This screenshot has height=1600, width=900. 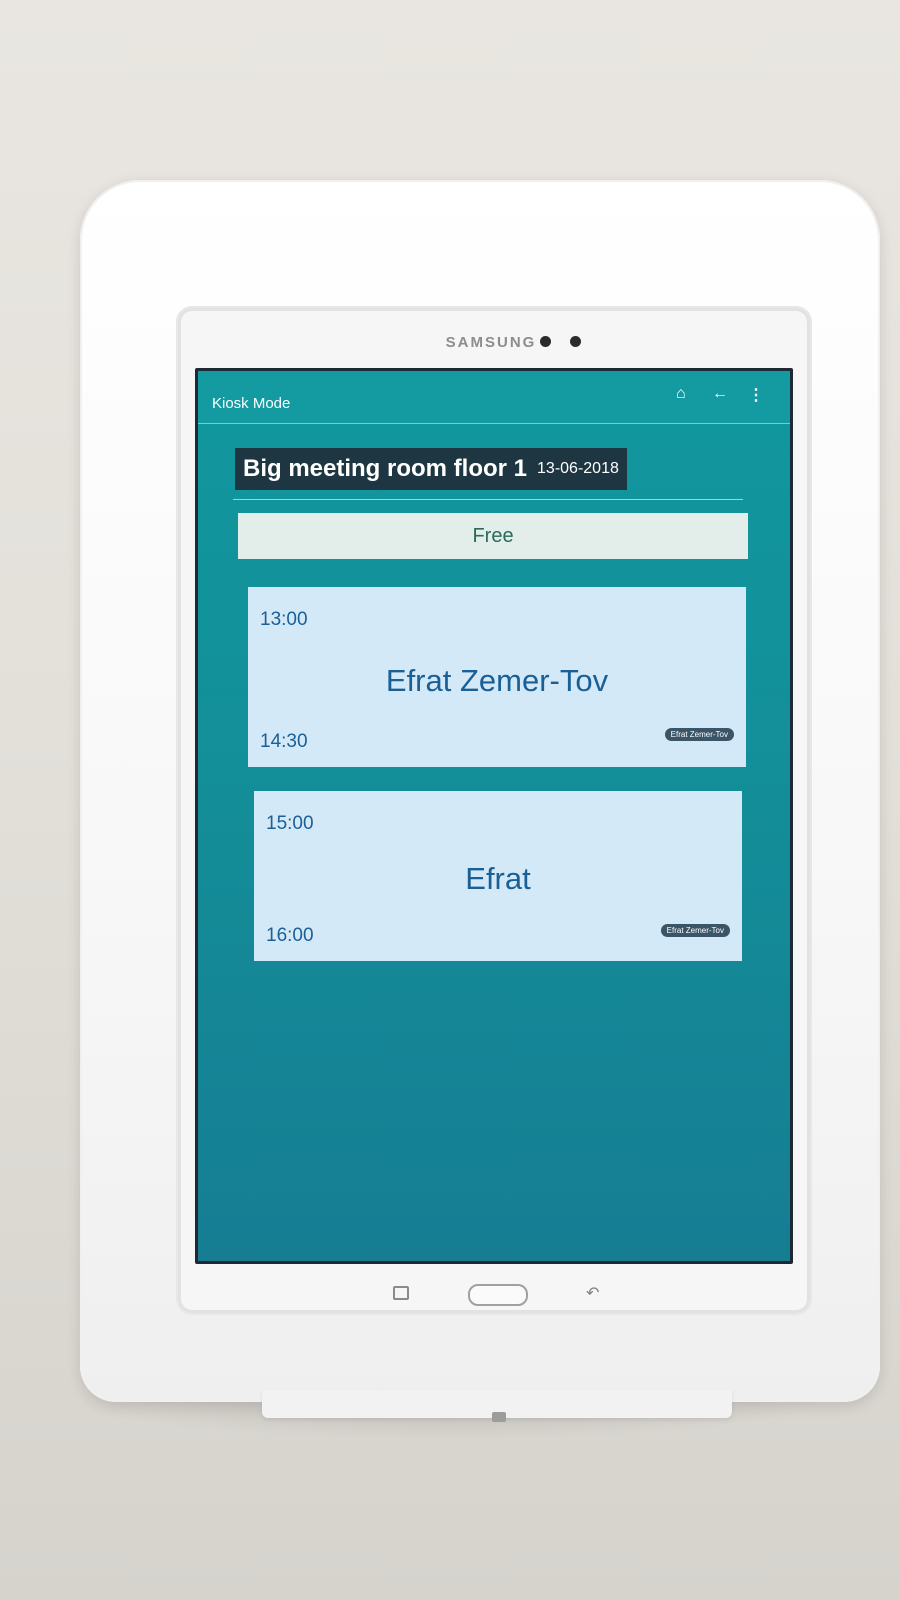 I want to click on meeting-start-time: 15:00, so click(x=290, y=823).